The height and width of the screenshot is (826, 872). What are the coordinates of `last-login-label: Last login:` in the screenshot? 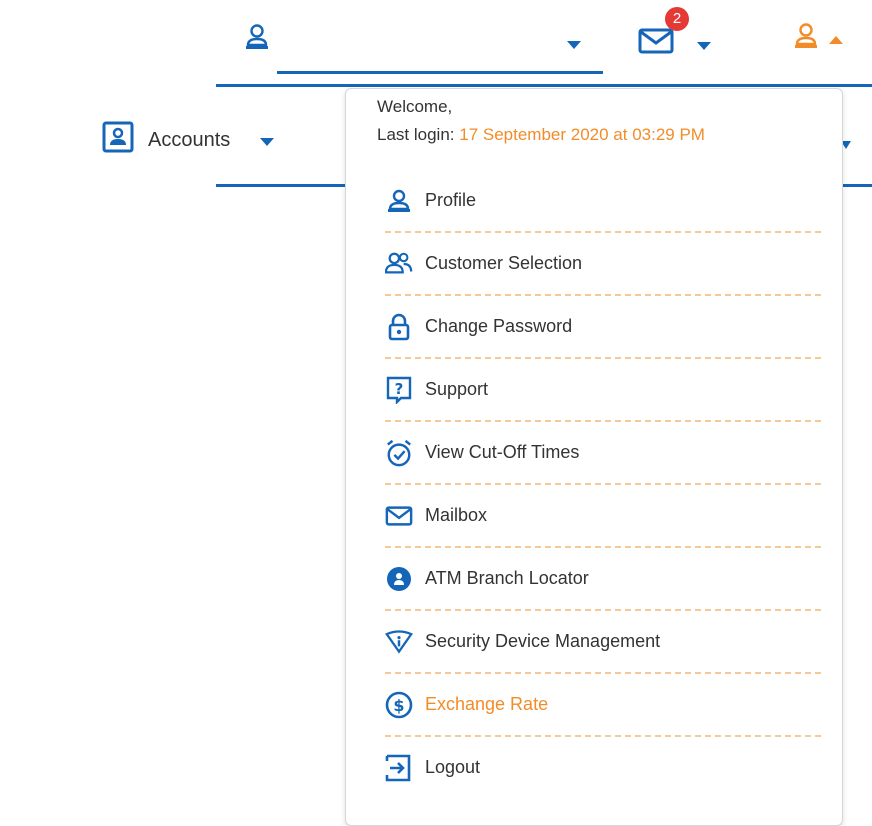 It's located at (416, 134).